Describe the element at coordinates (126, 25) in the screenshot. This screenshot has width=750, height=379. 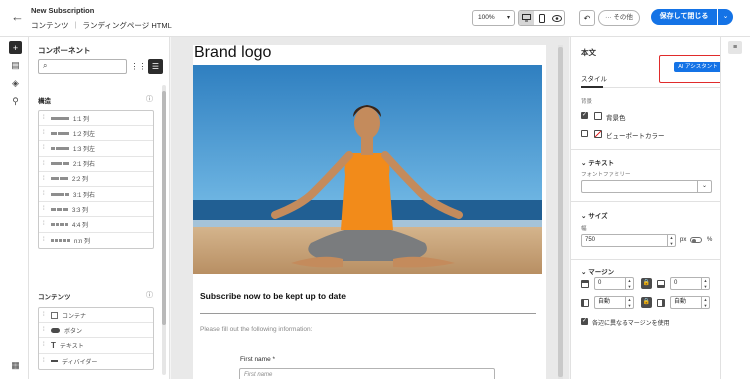
I see `breadcrumb-landing-page: ランディングページ HTML` at that location.